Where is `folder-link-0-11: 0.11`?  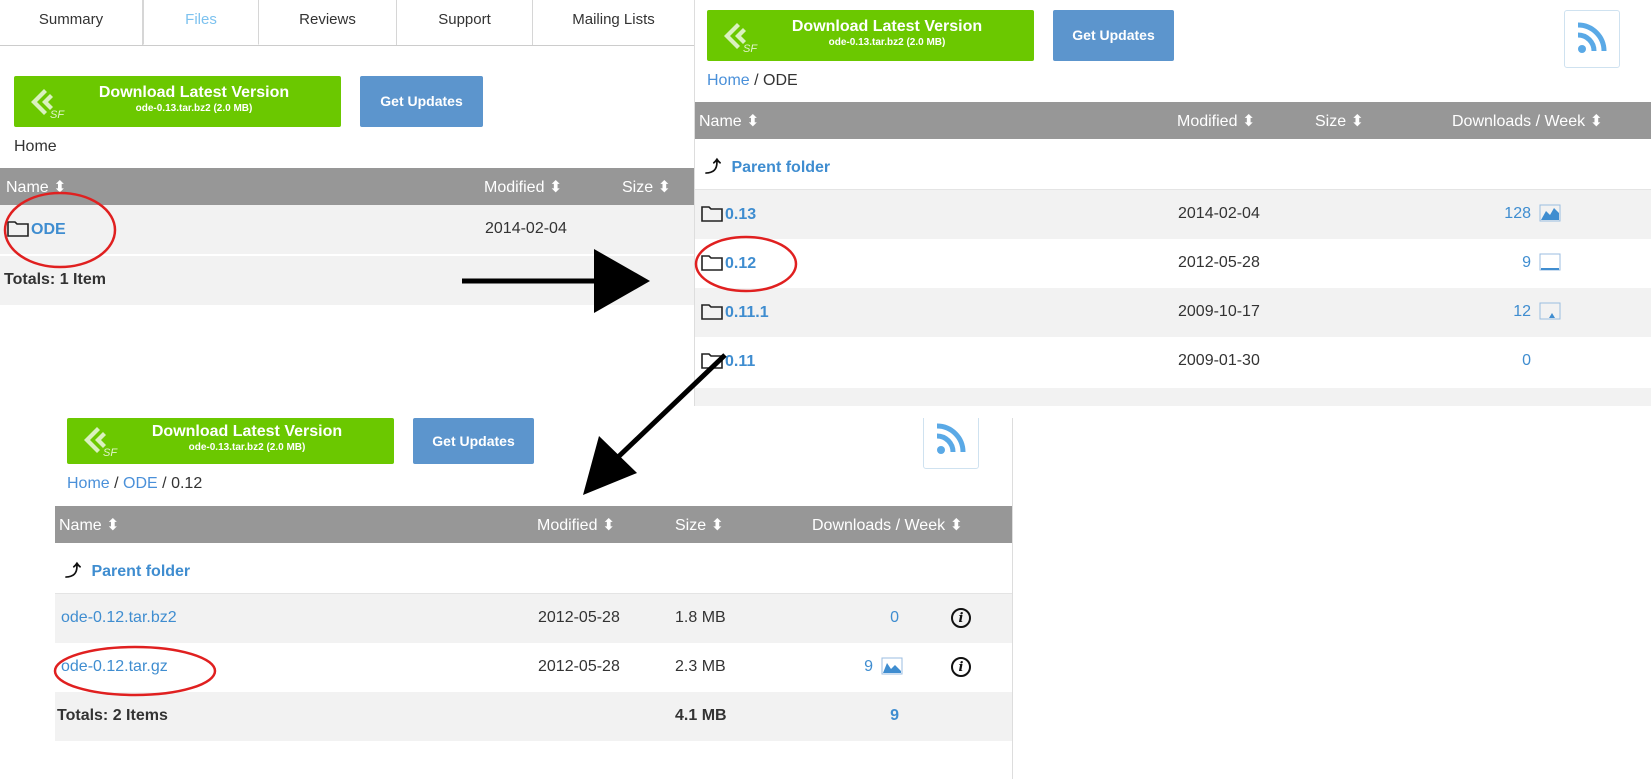 folder-link-0-11: 0.11 is located at coordinates (728, 361).